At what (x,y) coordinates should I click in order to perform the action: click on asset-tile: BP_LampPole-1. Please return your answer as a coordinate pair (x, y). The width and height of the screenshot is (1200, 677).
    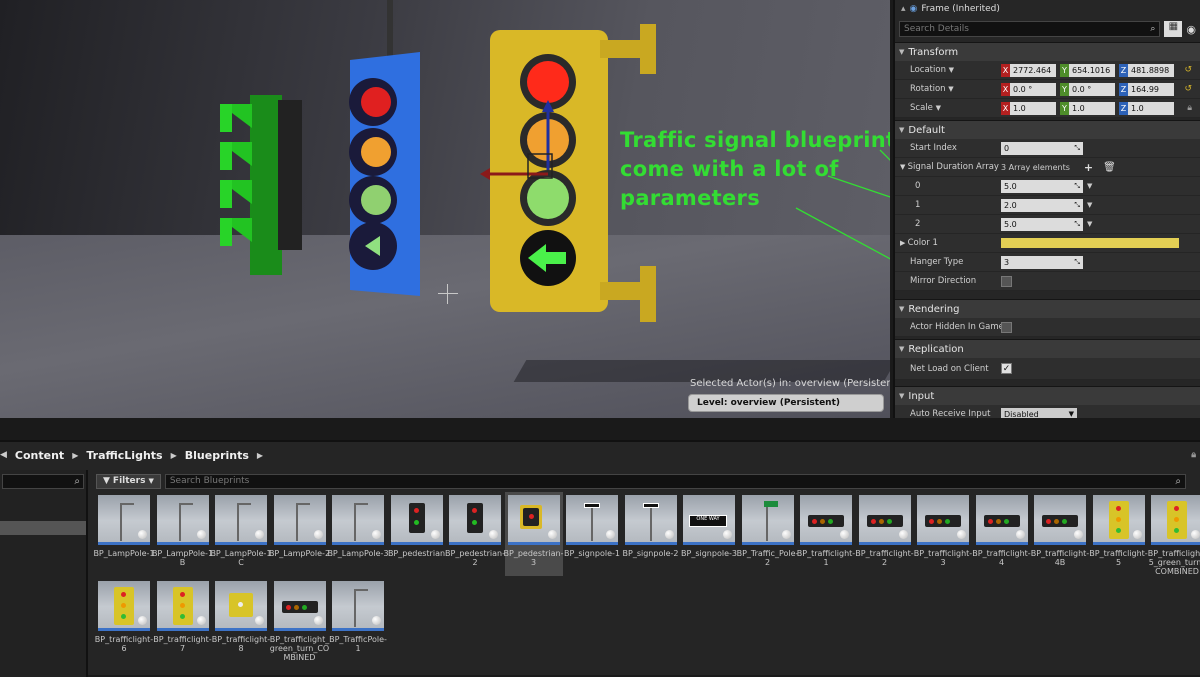
    Looking at the image, I should click on (124, 534).